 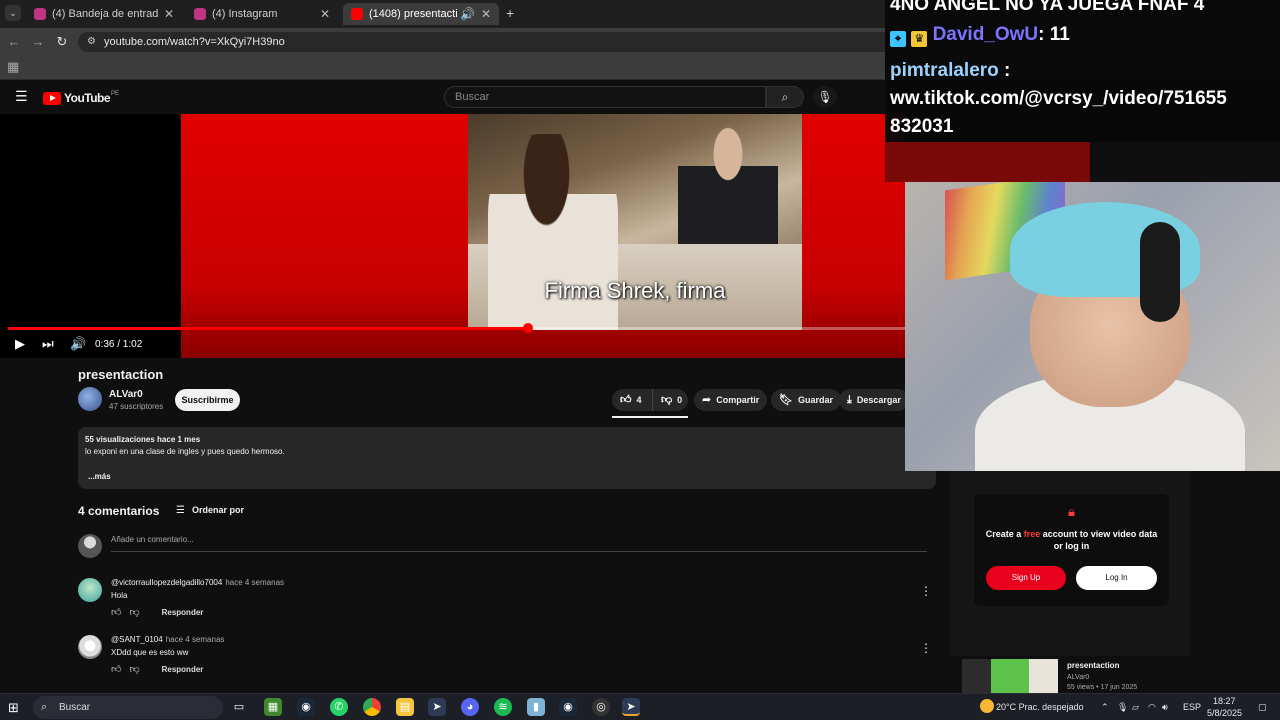 I want to click on channel-avatar, so click(x=90, y=399).